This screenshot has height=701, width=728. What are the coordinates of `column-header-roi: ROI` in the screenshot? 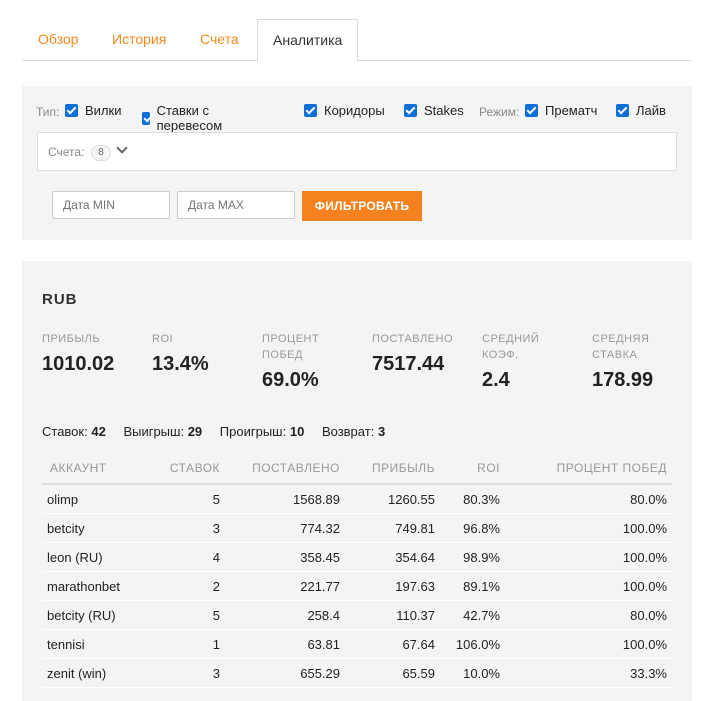 It's located at (472, 469).